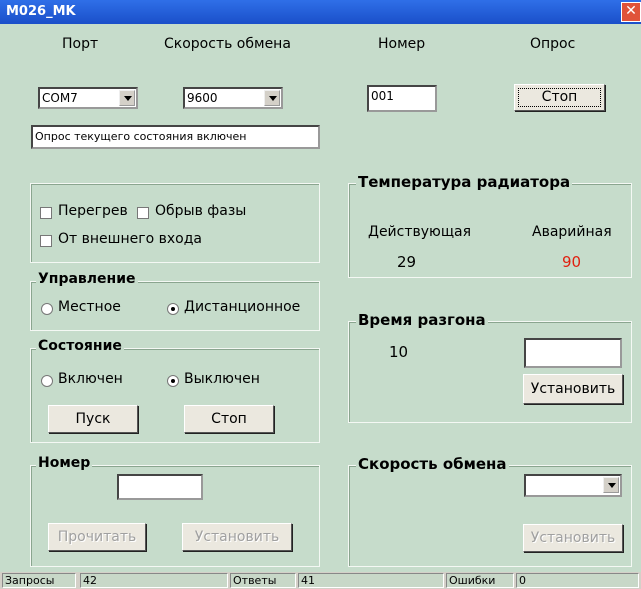 The image size is (641, 589). What do you see at coordinates (559, 97) in the screenshot?
I see `poll-stop-button: Стоп` at bounding box center [559, 97].